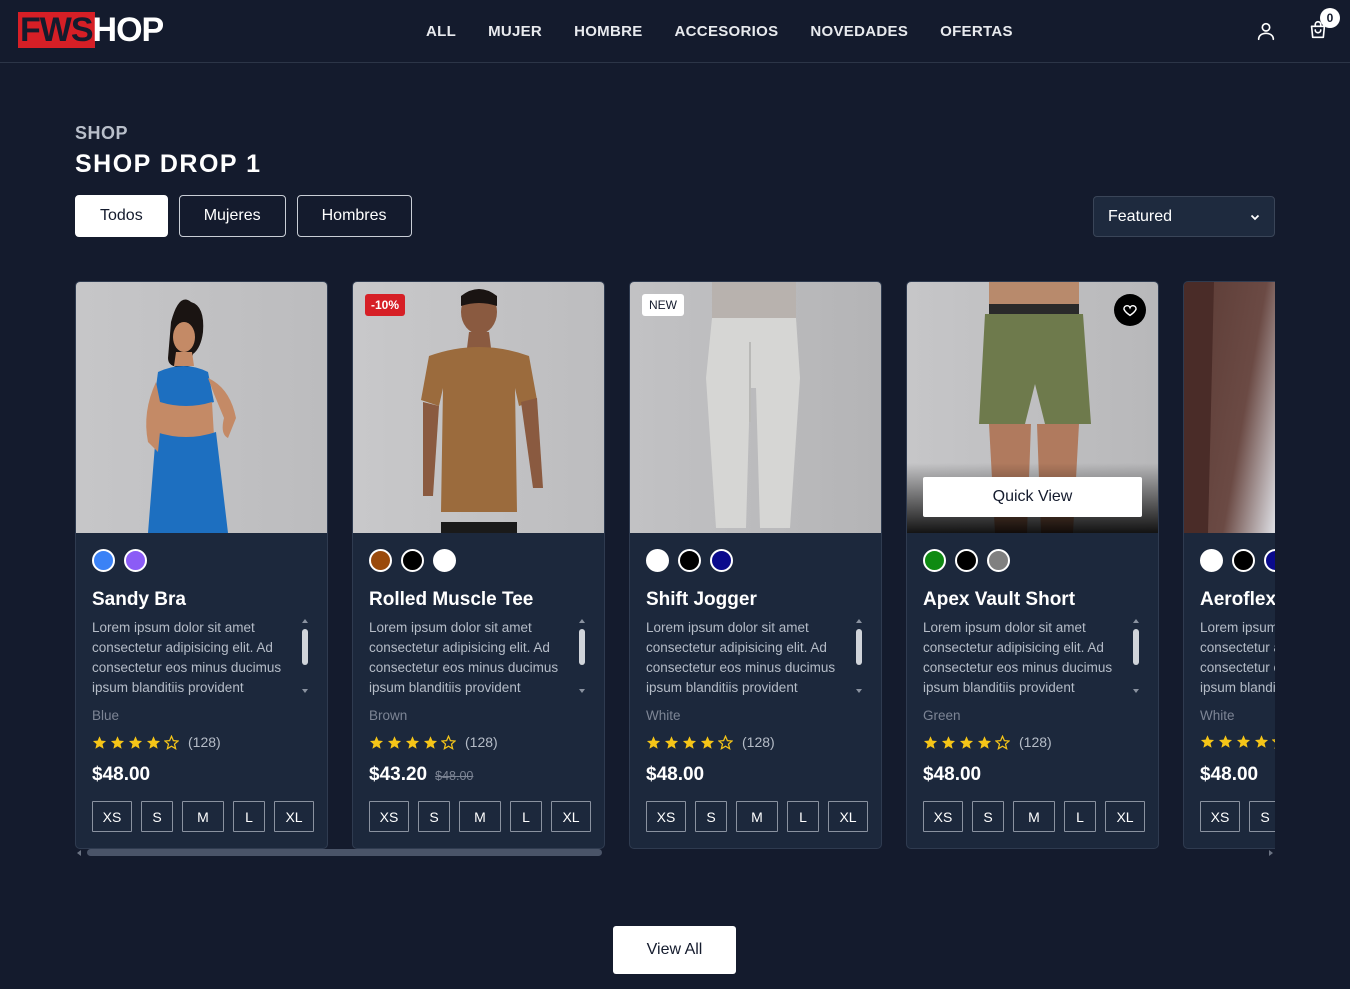 This screenshot has width=1350, height=989. I want to click on chevron-down-icon, so click(1255, 217).